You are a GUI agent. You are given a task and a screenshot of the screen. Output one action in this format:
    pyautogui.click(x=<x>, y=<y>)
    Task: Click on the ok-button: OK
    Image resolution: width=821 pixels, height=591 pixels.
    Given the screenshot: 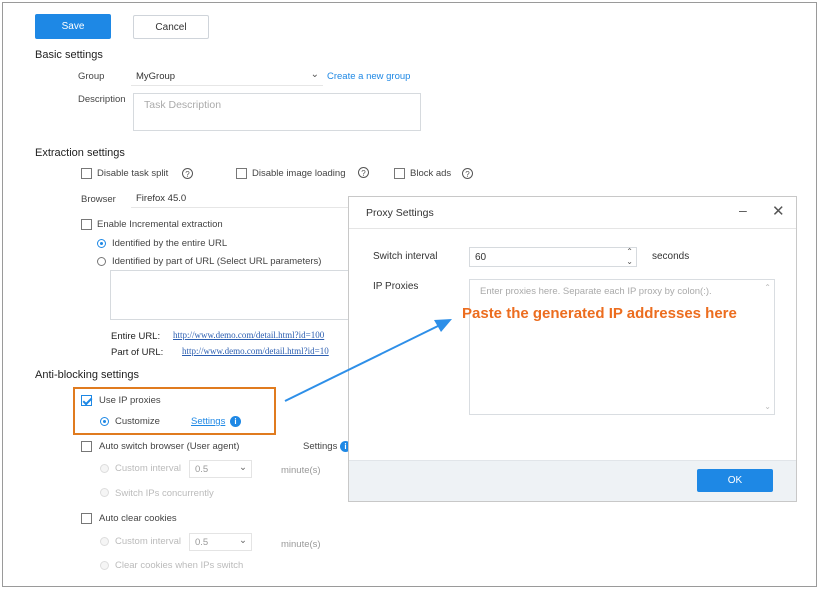 What is the action you would take?
    pyautogui.click(x=735, y=480)
    